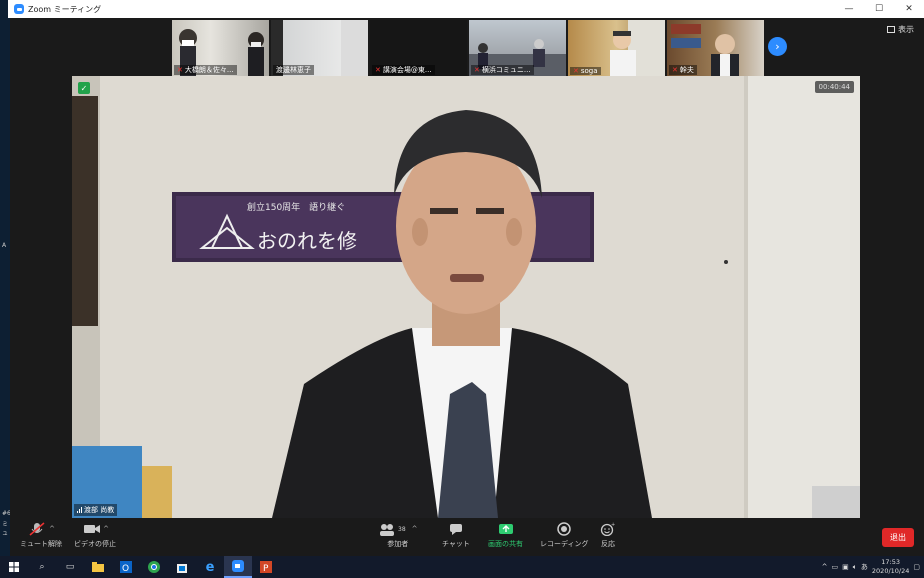 The image size is (924, 578). Describe the element at coordinates (402, 529) in the screenshot. I see `participants-count: 38` at that location.